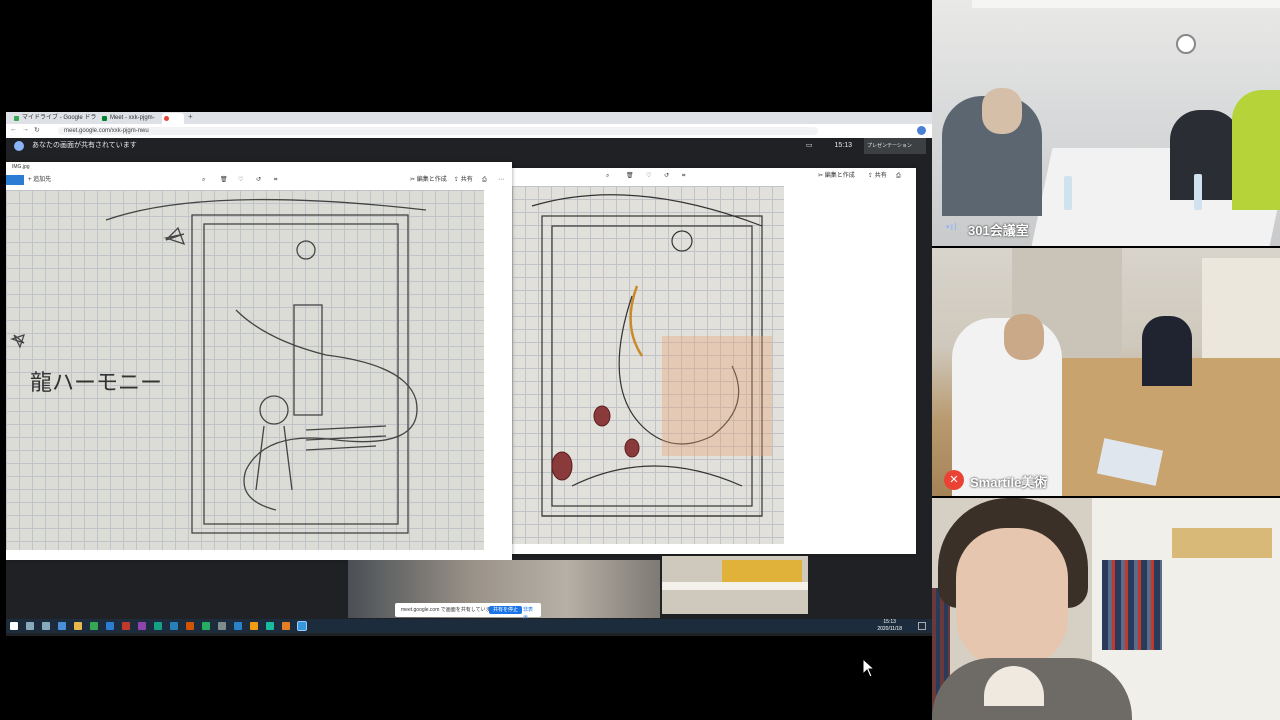 The width and height of the screenshot is (1280, 720). Describe the element at coordinates (530, 613) in the screenshot. I see `hide-button: 非表示` at that location.